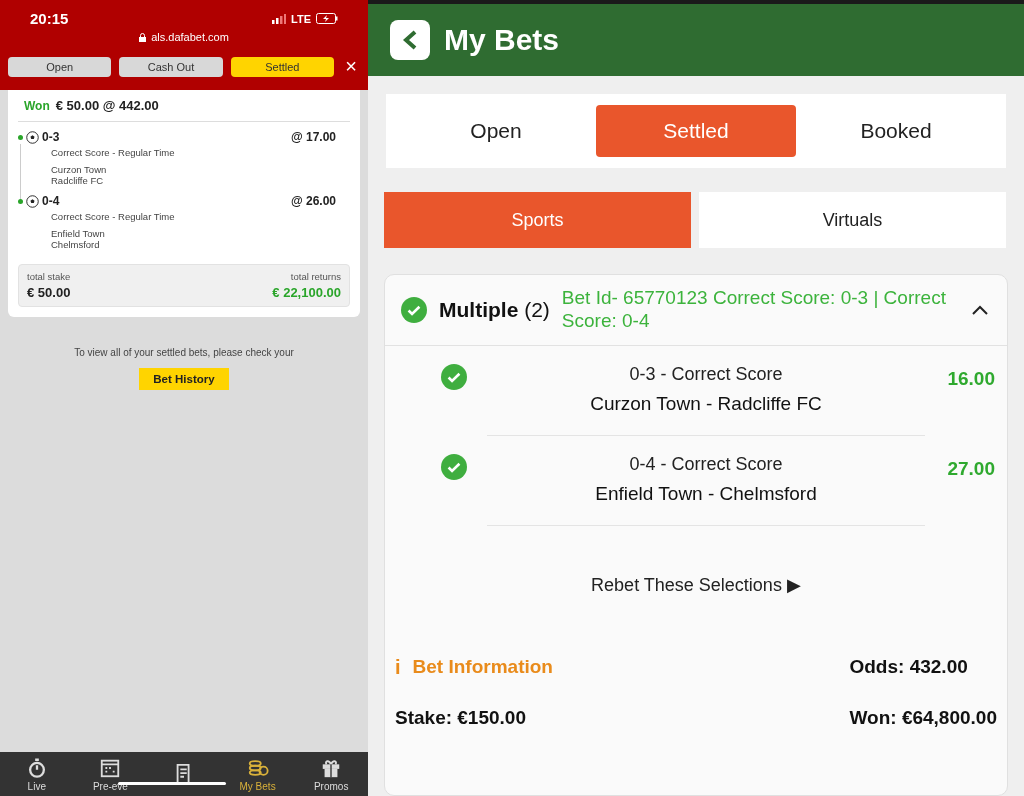 The height and width of the screenshot is (796, 1024). I want to click on rebet-link: Rebet These Selections ▶, so click(696, 584).